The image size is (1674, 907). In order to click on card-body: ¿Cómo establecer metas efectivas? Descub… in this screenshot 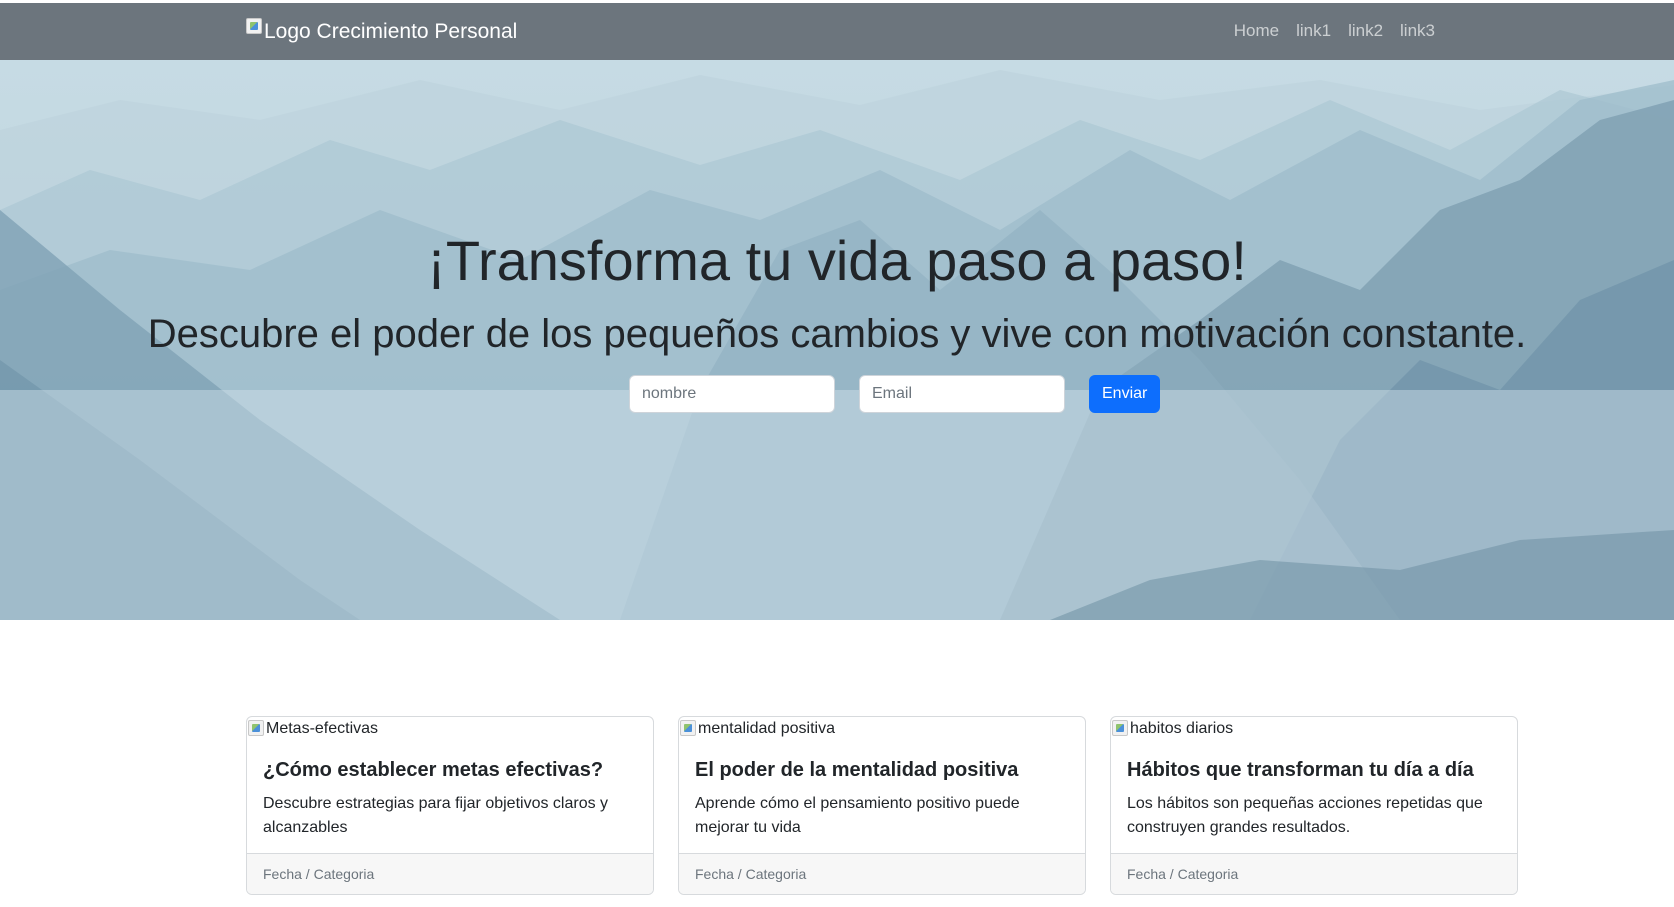, I will do `click(450, 799)`.